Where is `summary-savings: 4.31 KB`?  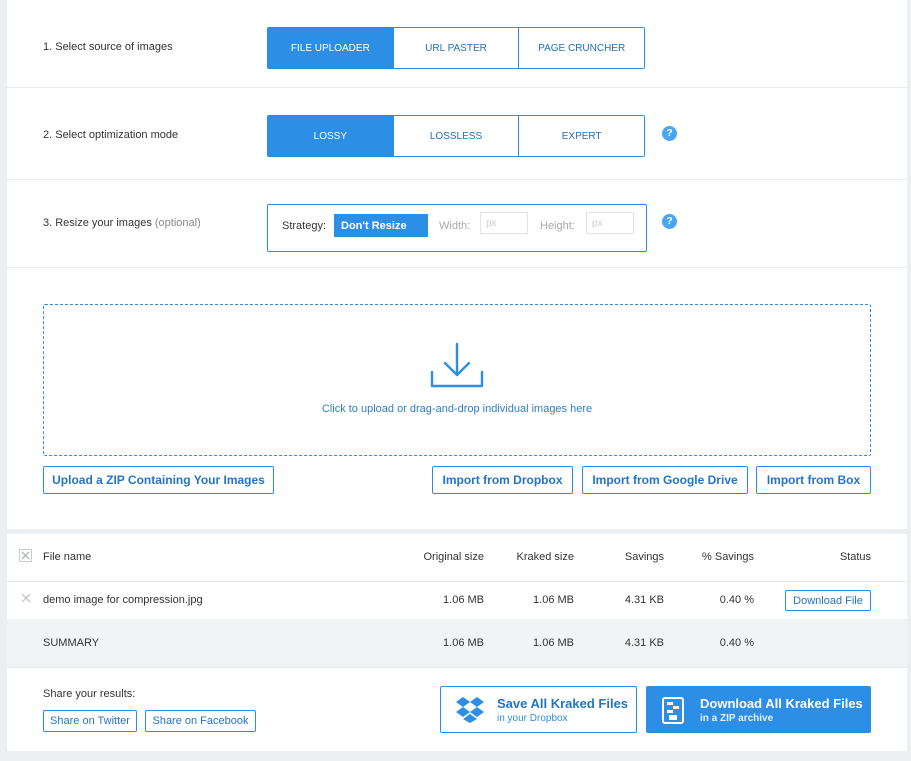 summary-savings: 4.31 KB is located at coordinates (644, 643).